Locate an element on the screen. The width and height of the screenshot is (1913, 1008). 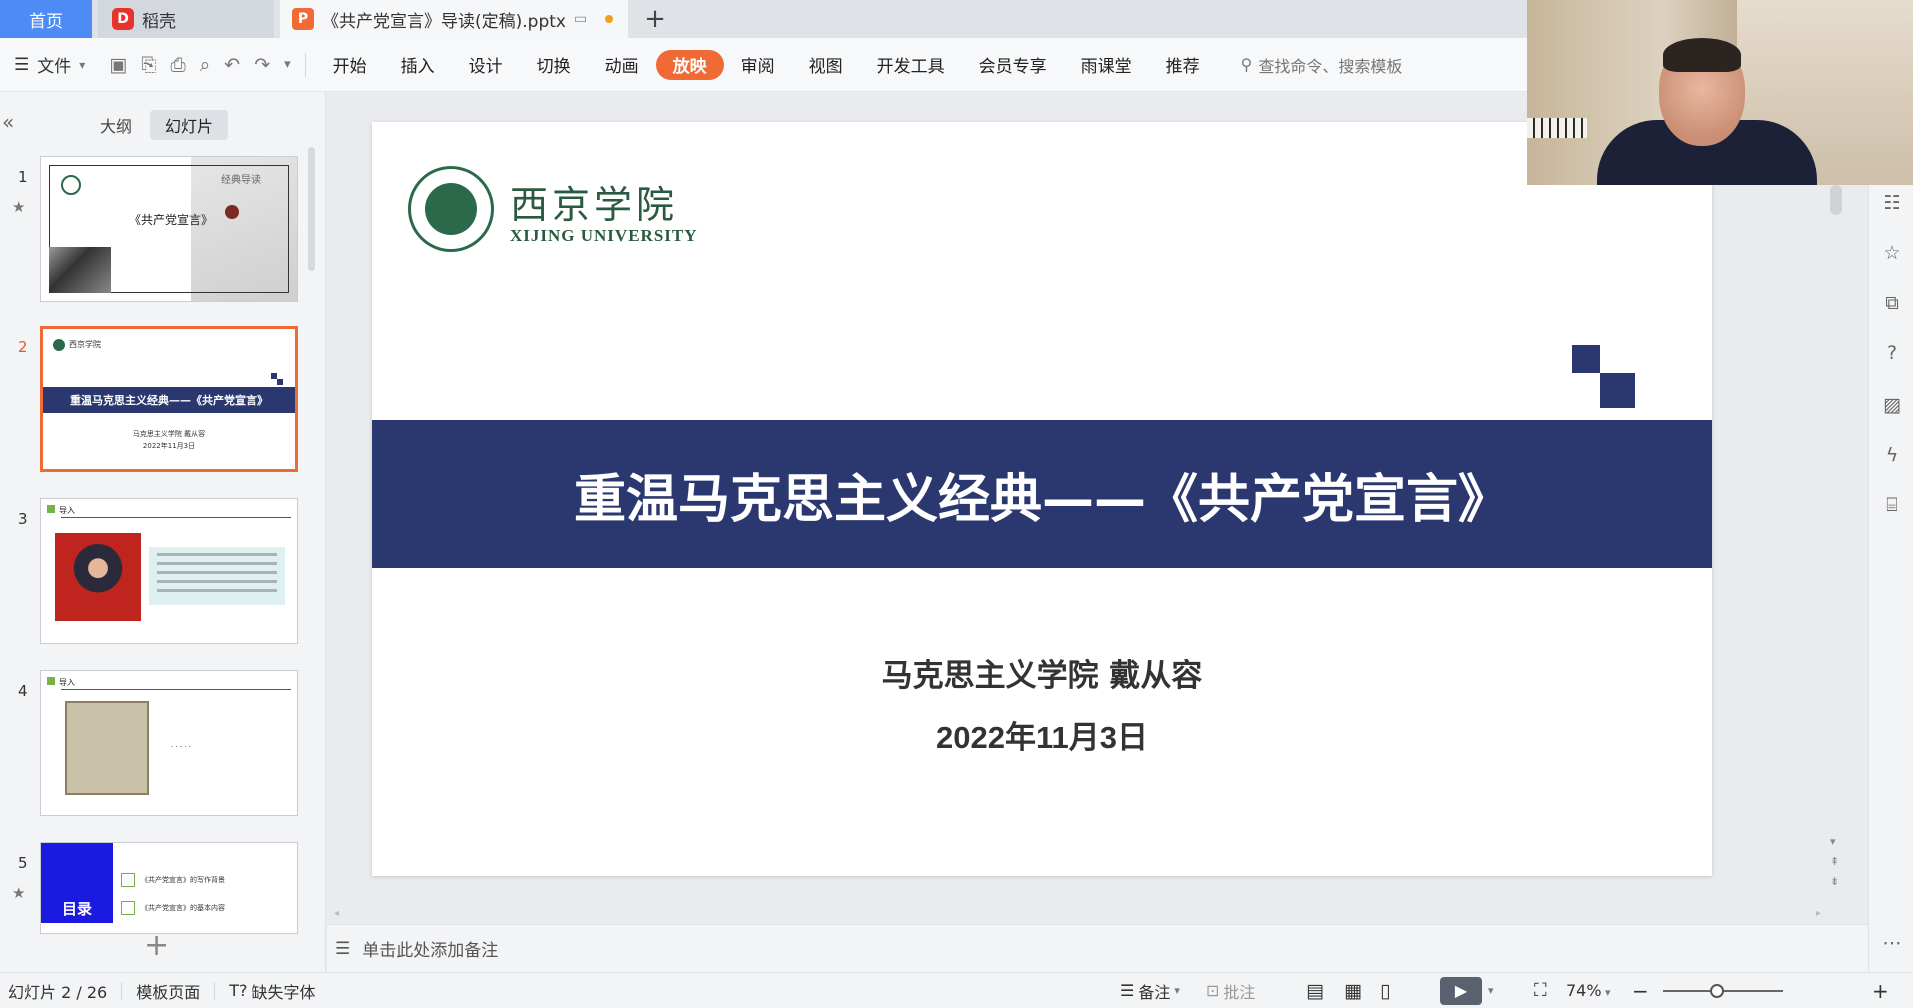
ribbon-tab-0: 开始 is located at coordinates (350, 65).